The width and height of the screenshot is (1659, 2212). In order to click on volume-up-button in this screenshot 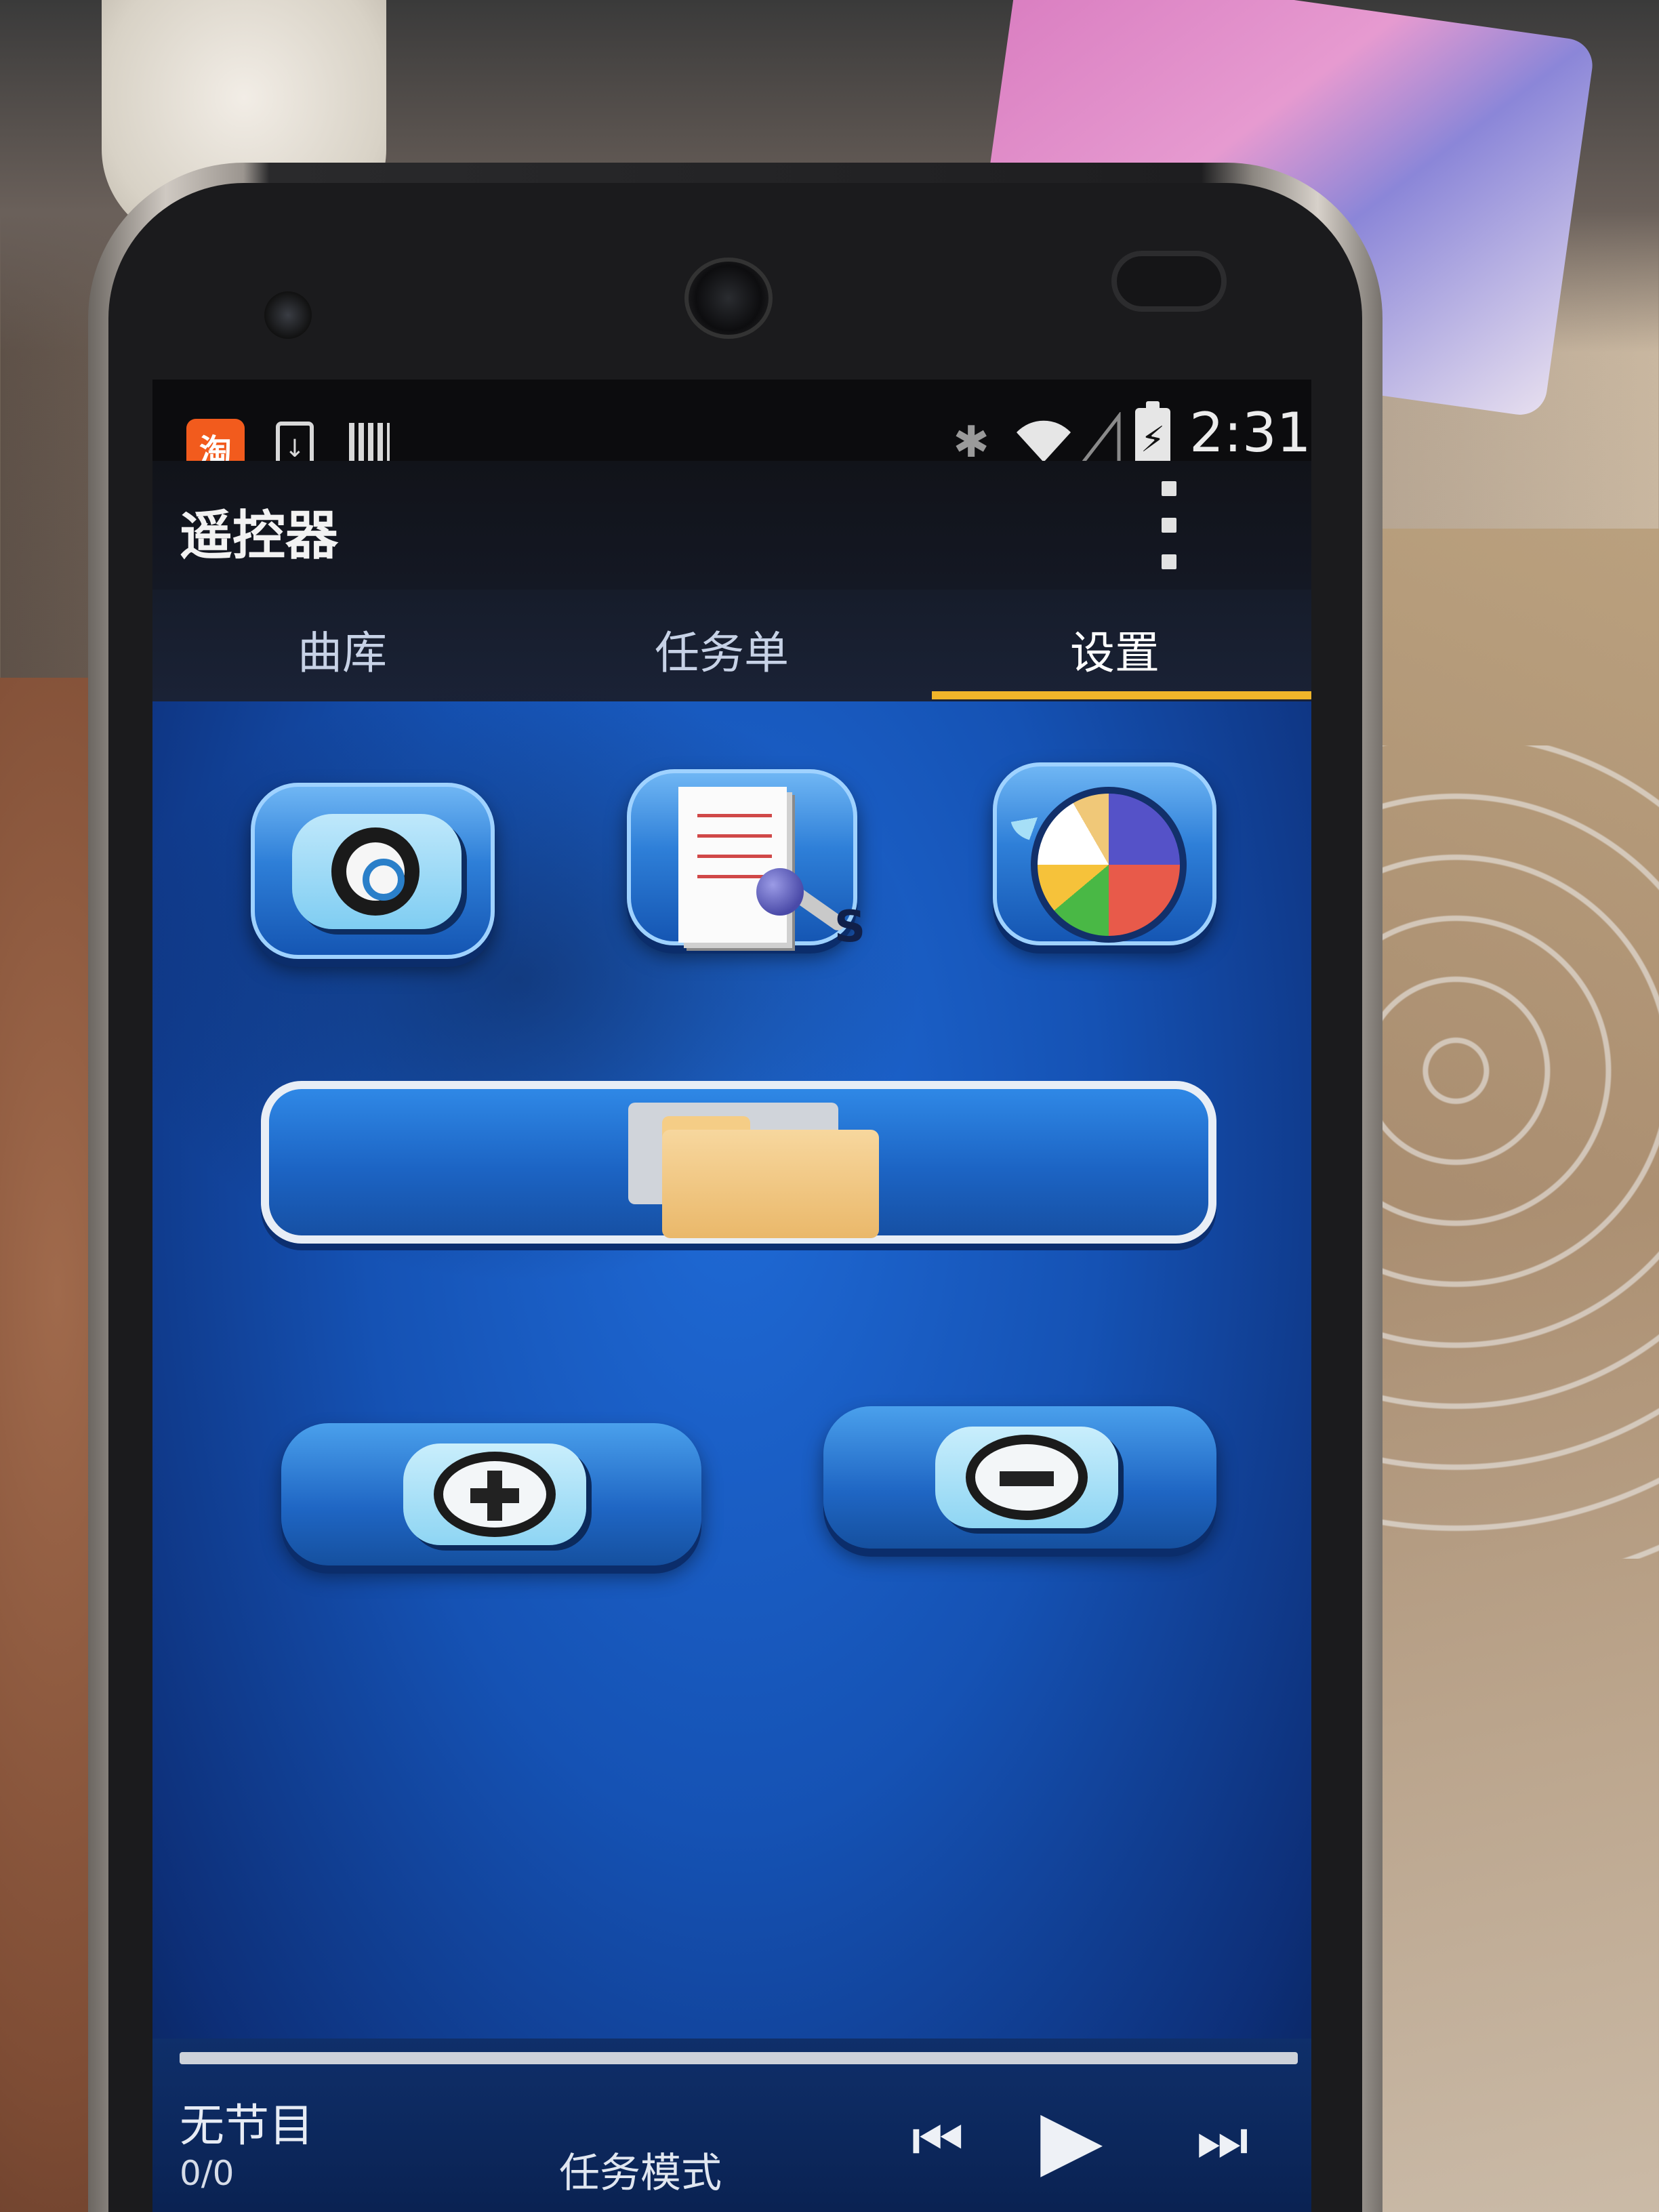, I will do `click(491, 1494)`.